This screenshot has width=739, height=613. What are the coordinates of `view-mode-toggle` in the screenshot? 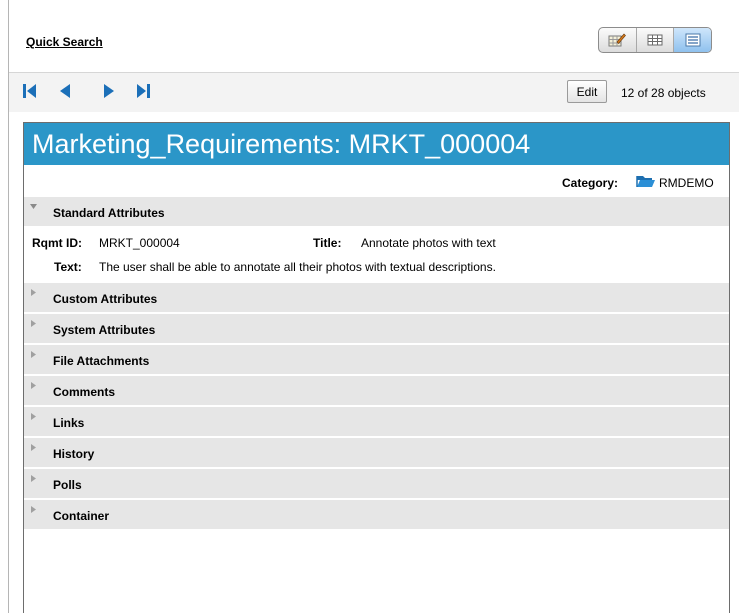 It's located at (655, 40).